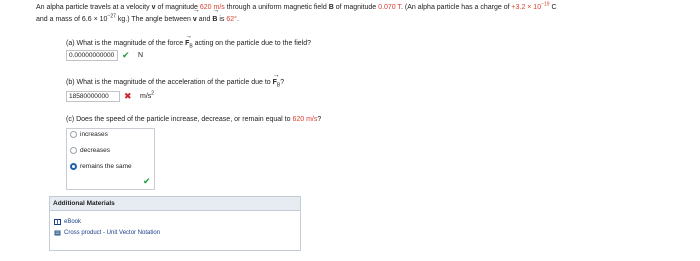 This screenshot has height=261, width=700. Describe the element at coordinates (204, 19) in the screenshot. I see `problem-text: and` at that location.